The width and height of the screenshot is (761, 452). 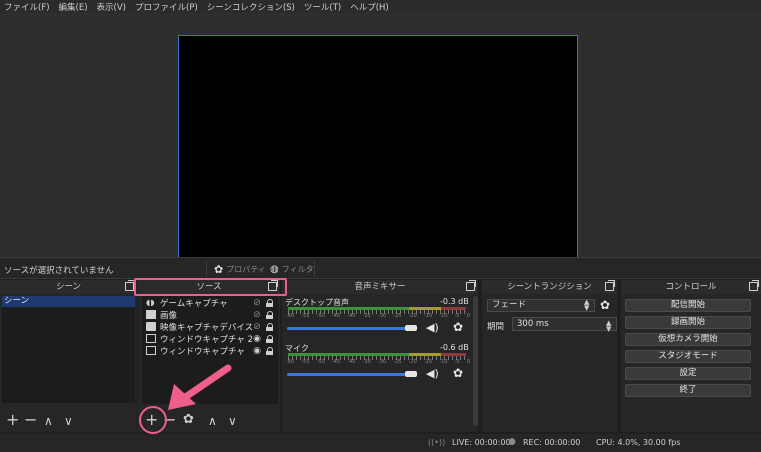 What do you see at coordinates (638, 442) in the screenshot?
I see `cpu-fps: CPU: 4.0%, 30.00 fps` at bounding box center [638, 442].